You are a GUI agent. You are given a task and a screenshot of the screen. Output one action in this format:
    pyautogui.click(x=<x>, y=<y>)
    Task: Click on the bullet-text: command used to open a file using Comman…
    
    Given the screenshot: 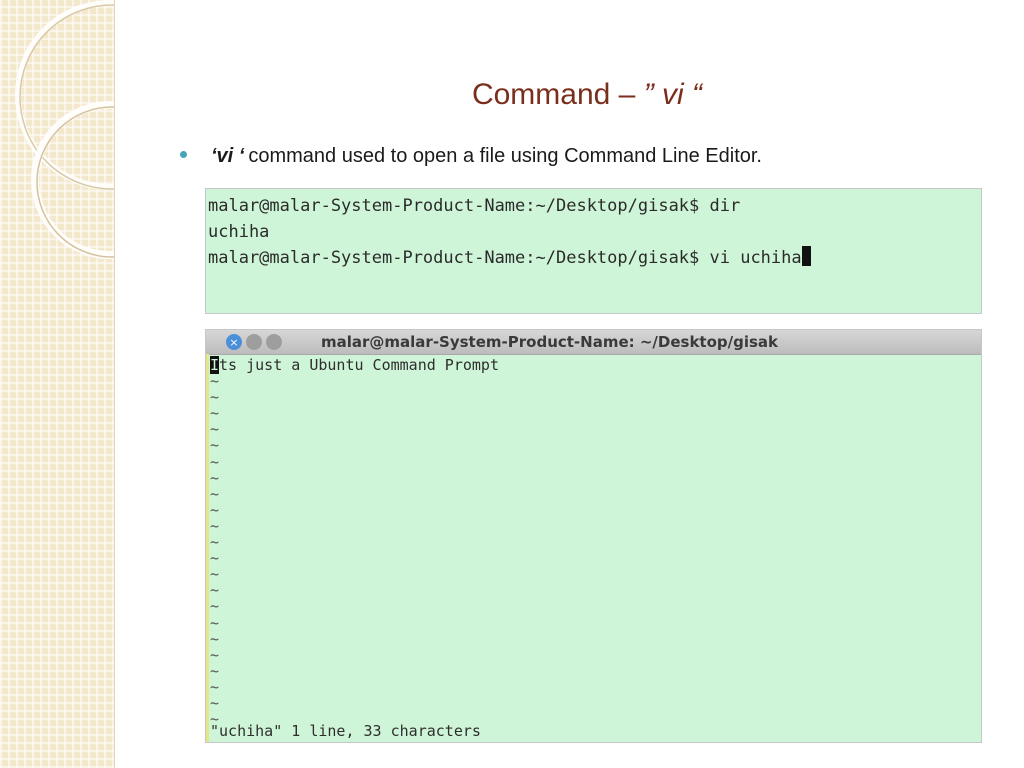 What is the action you would take?
    pyautogui.click(x=505, y=156)
    